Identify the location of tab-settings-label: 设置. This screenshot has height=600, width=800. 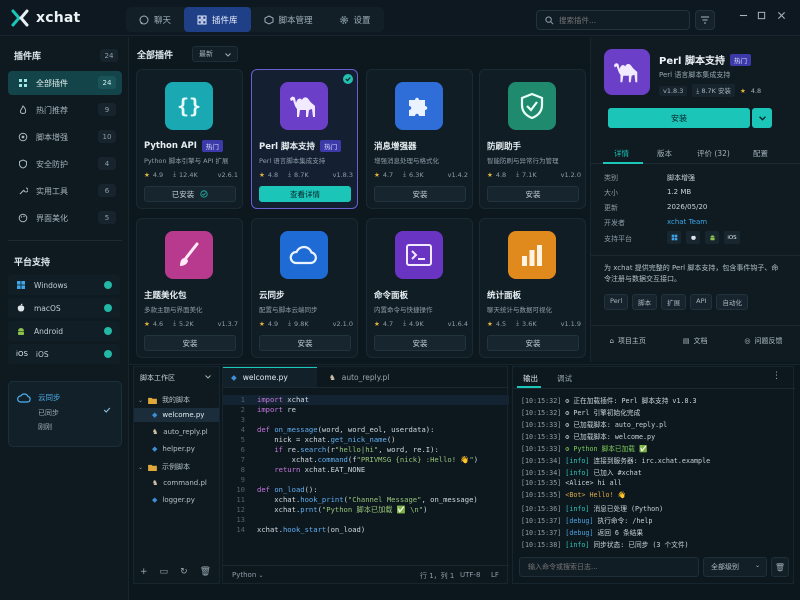
(362, 20).